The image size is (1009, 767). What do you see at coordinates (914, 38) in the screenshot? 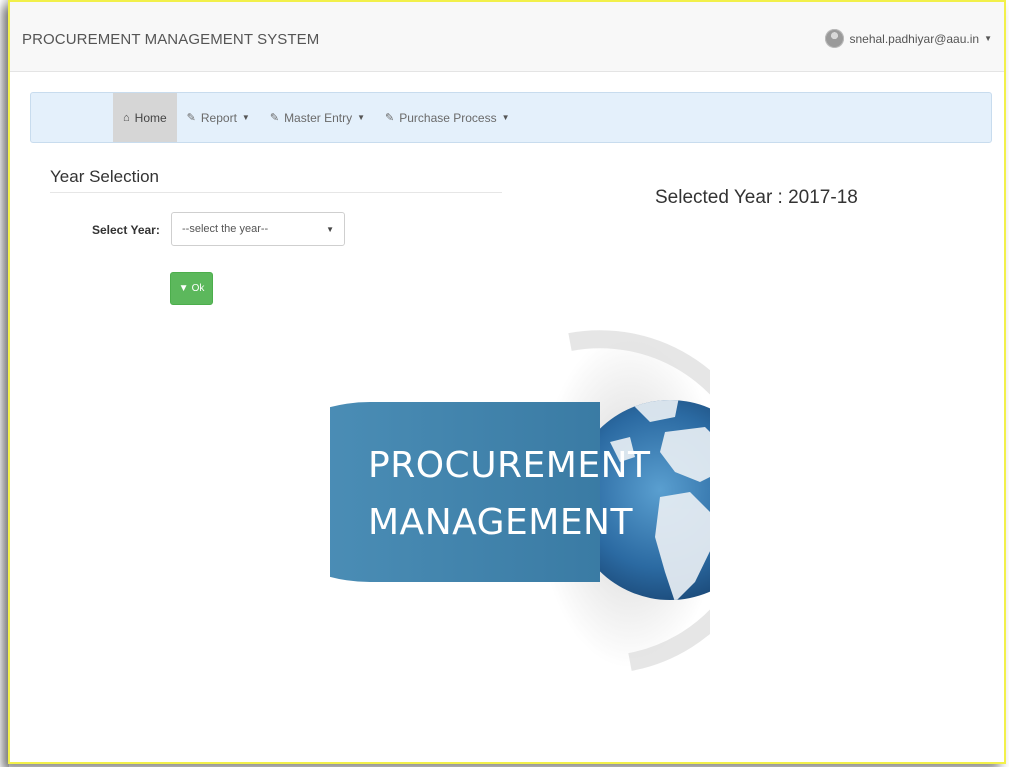
I see `user-email: snehal.padhiyar@aau.in` at bounding box center [914, 38].